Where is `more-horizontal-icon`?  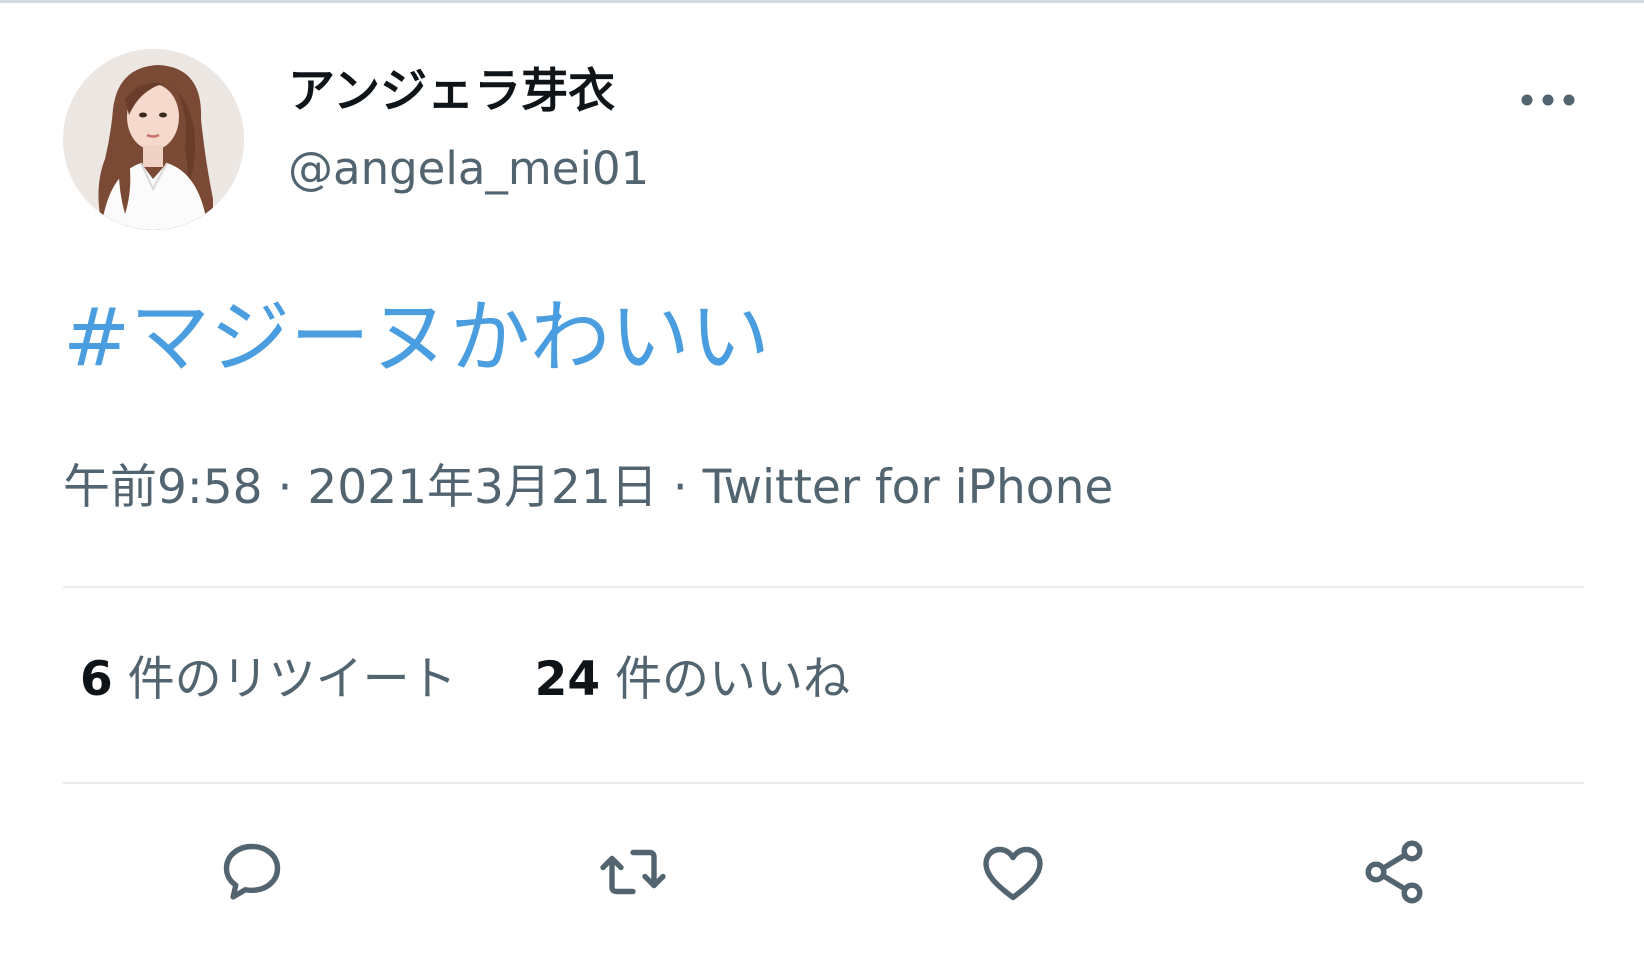 more-horizontal-icon is located at coordinates (1548, 100).